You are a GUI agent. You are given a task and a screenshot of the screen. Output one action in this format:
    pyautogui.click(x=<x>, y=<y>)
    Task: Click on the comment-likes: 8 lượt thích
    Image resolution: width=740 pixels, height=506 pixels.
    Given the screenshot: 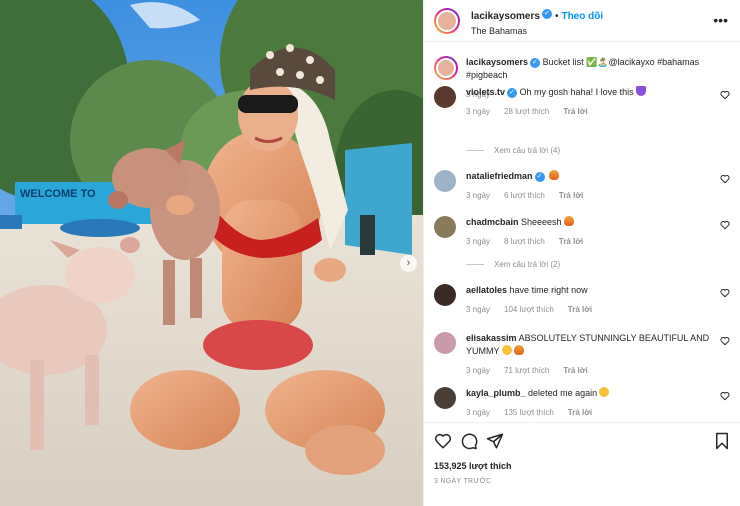 What is the action you would take?
    pyautogui.click(x=524, y=241)
    